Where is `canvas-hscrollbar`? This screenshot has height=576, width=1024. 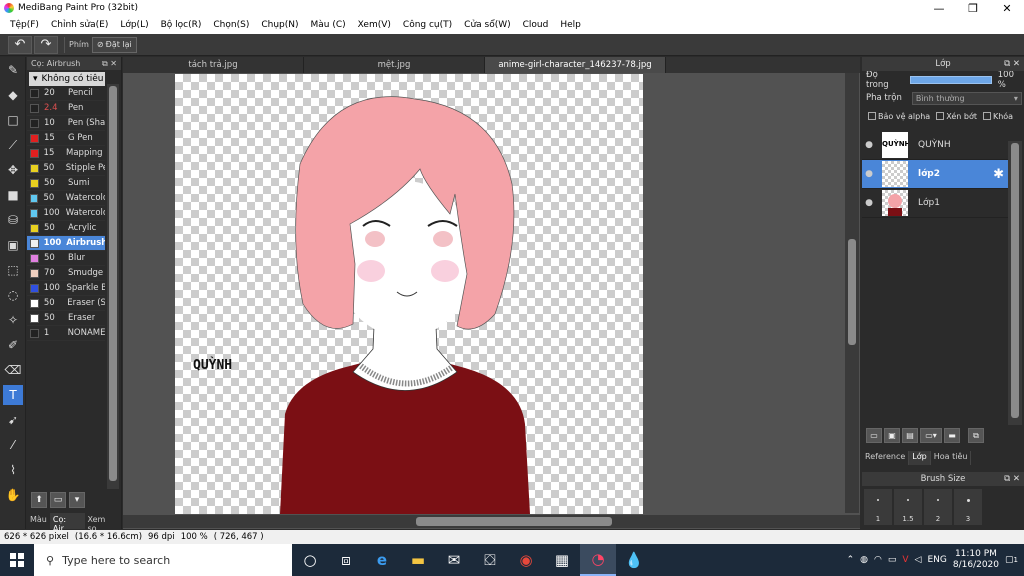 canvas-hscrollbar is located at coordinates (491, 521).